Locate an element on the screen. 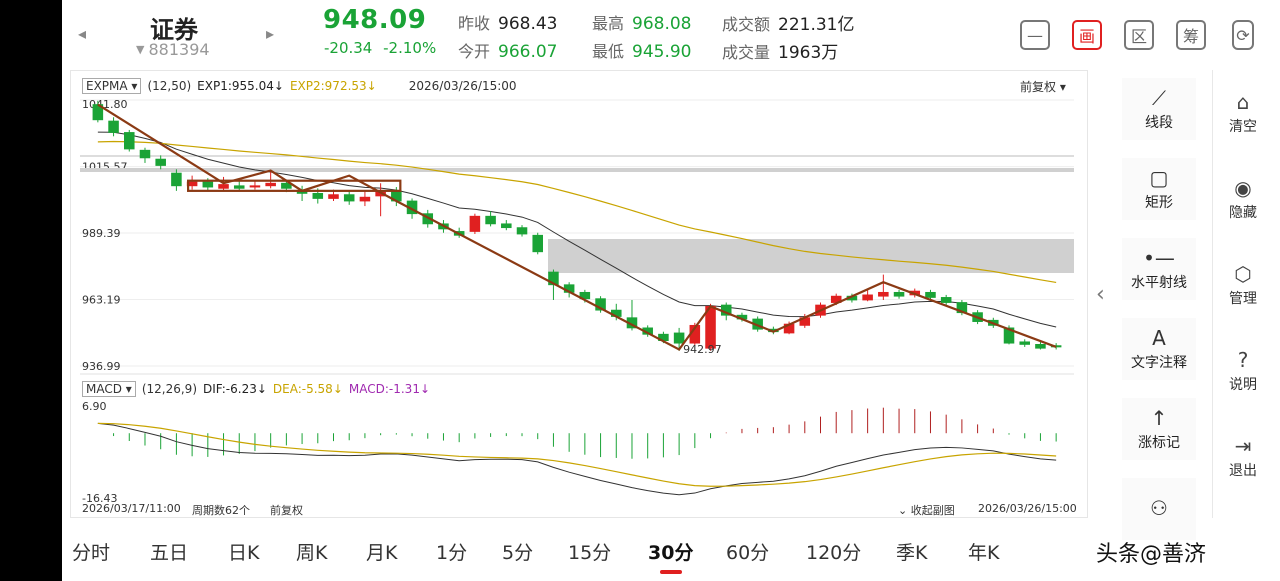  y-axis-label: 936.99 is located at coordinates (101, 366).